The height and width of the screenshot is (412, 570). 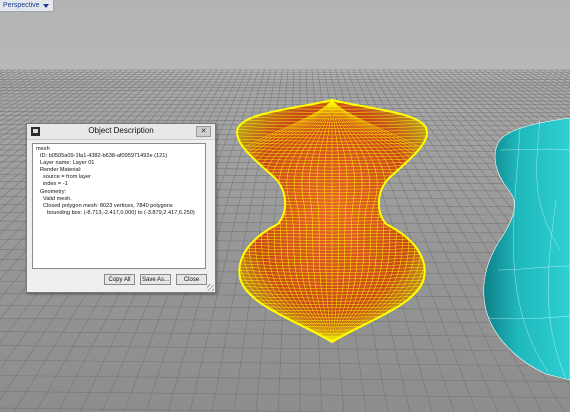 What do you see at coordinates (67, 177) in the screenshot?
I see `description-line: source = from layer` at bounding box center [67, 177].